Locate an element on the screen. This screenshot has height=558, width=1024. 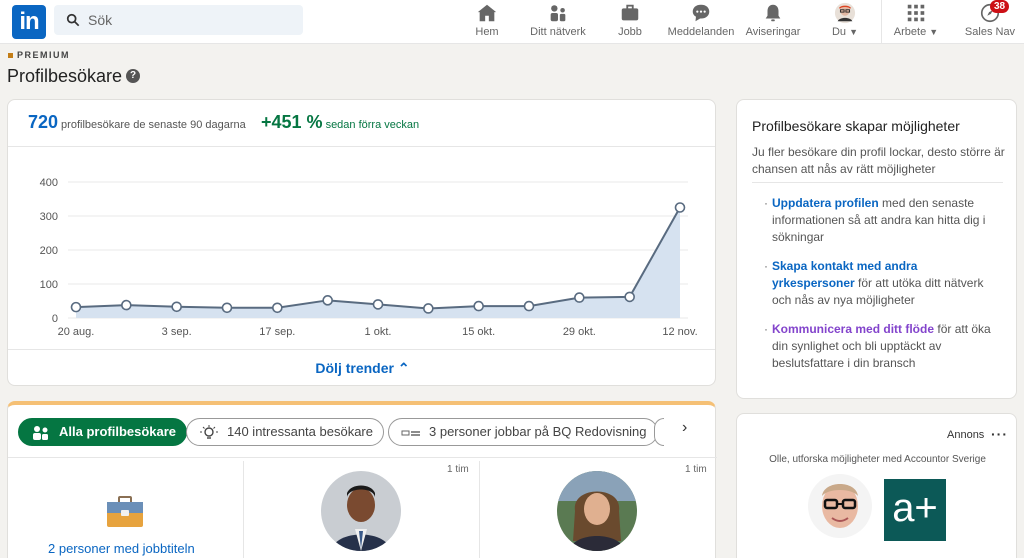
nav-home: Hem is located at coordinates (487, 22).